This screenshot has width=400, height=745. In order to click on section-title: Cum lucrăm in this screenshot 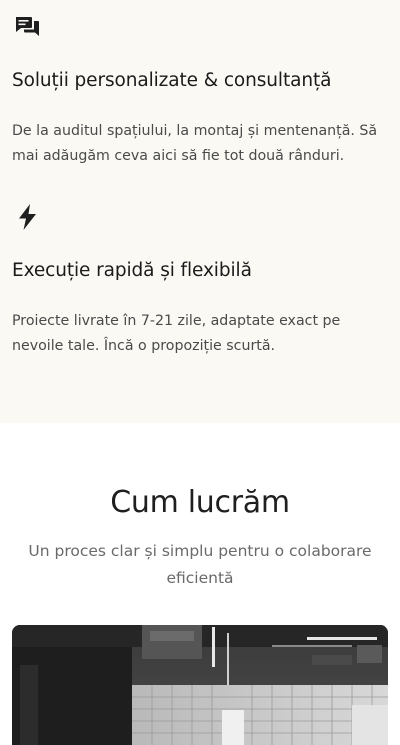, I will do `click(200, 502)`.